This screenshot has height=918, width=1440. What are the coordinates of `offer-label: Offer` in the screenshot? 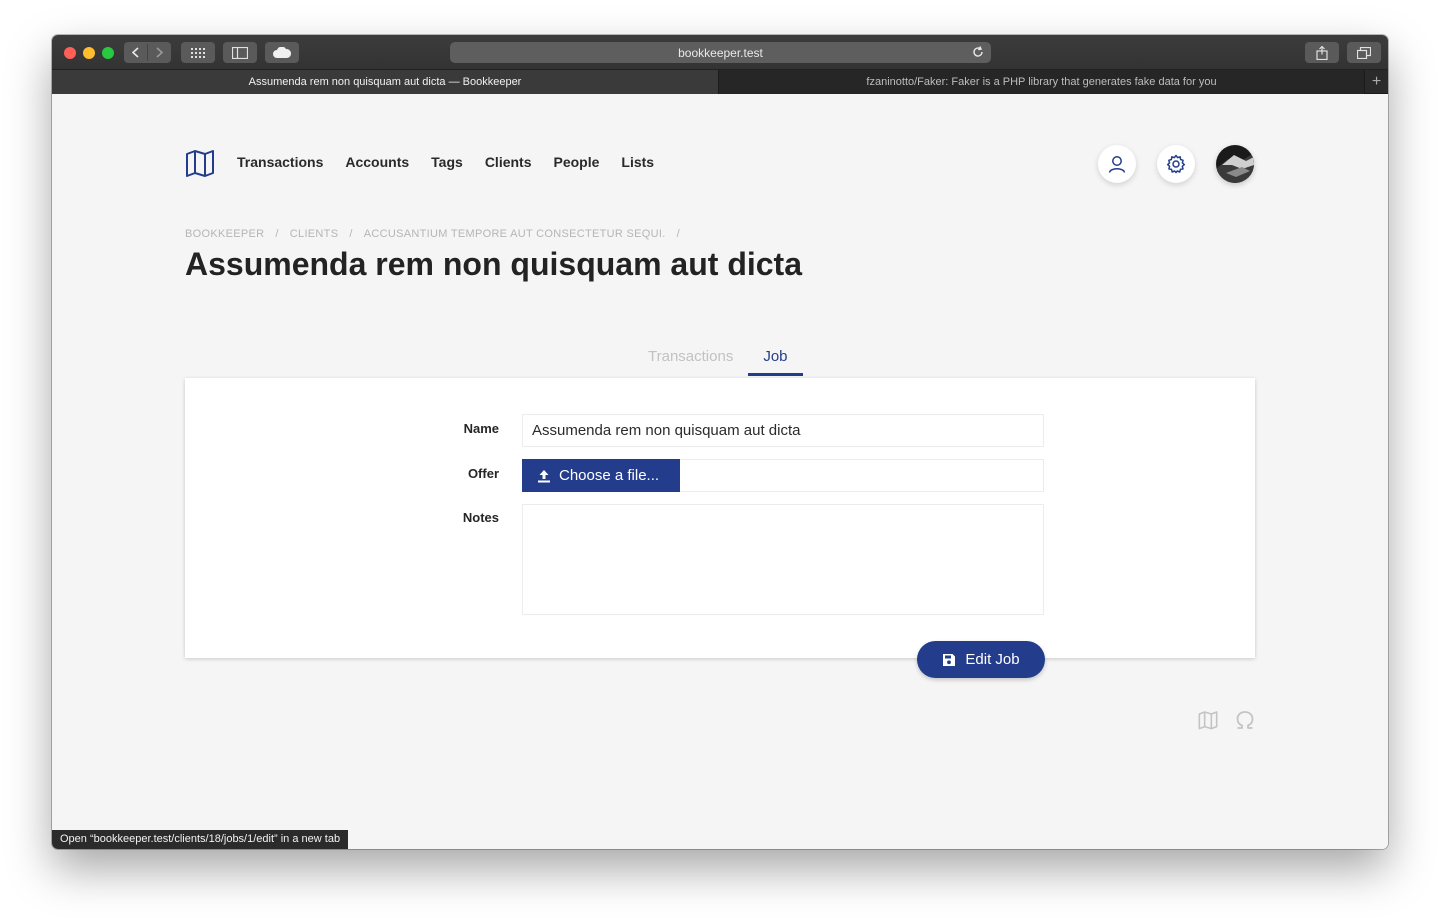 It's located at (483, 473).